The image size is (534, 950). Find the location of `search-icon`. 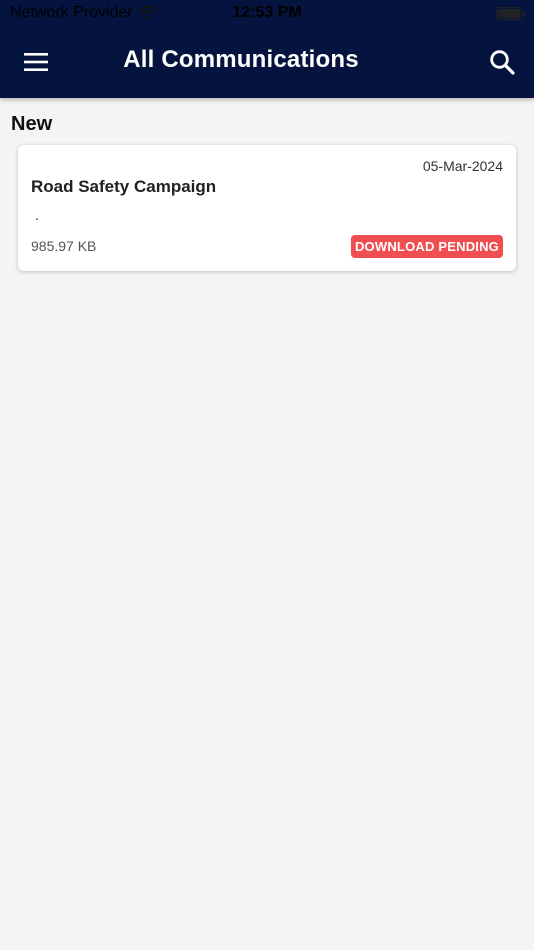

search-icon is located at coordinates (502, 62).